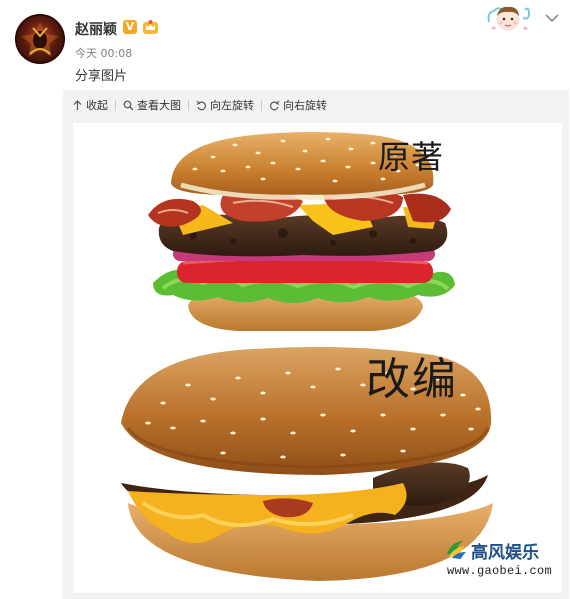  What do you see at coordinates (103, 53) in the screenshot?
I see `post-time: 今天 00:08` at bounding box center [103, 53].